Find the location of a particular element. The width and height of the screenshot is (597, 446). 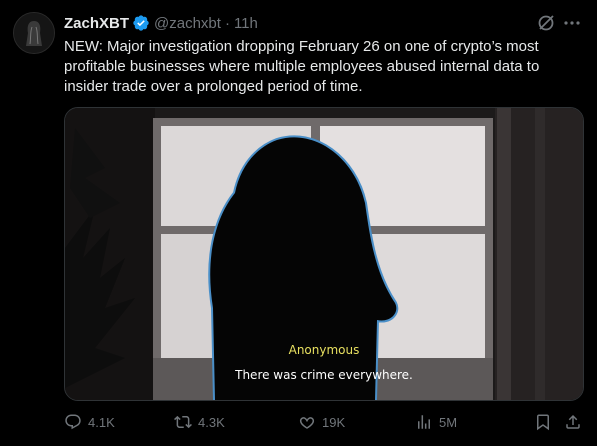

reply-button: 4.1K is located at coordinates (89, 422).